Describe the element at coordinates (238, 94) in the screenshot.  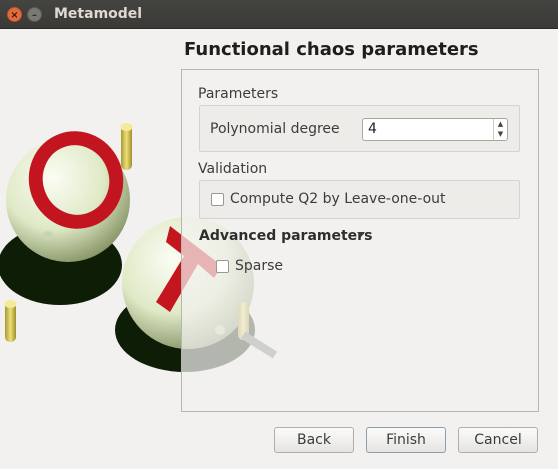
I see `parameters-section-label: Parameters` at that location.